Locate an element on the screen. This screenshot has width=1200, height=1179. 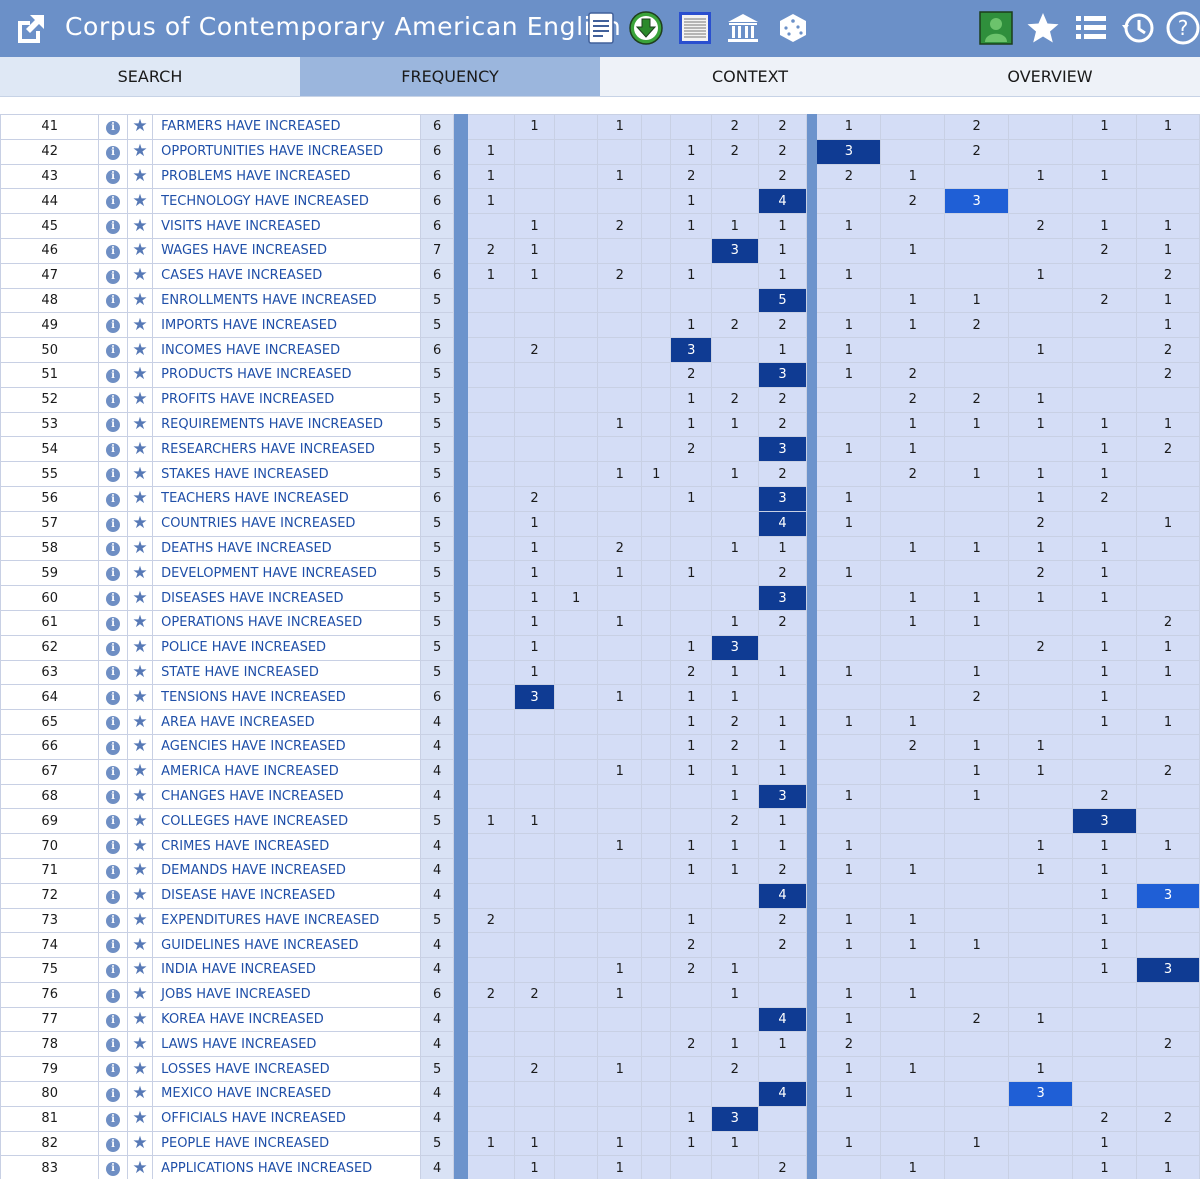
phrase-link: FARMERS HAVE INCREASED is located at coordinates (286, 127).